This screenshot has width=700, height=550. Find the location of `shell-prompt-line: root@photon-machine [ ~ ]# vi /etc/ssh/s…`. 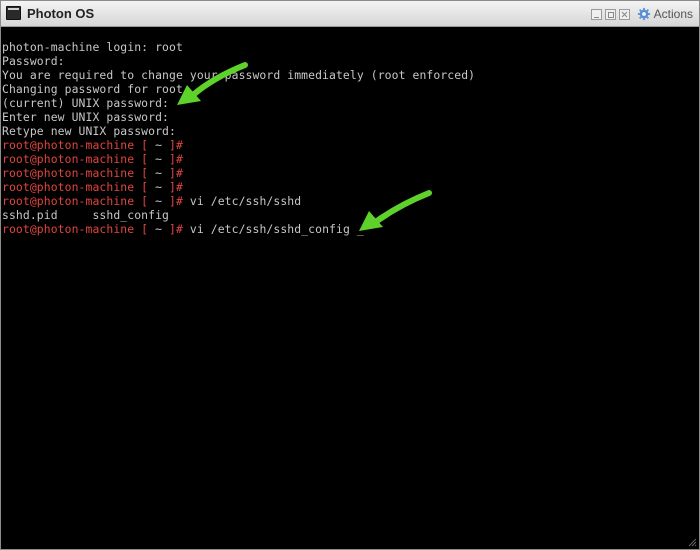

shell-prompt-line: root@photon-machine [ ~ ]# vi /etc/ssh/s… is located at coordinates (350, 201).